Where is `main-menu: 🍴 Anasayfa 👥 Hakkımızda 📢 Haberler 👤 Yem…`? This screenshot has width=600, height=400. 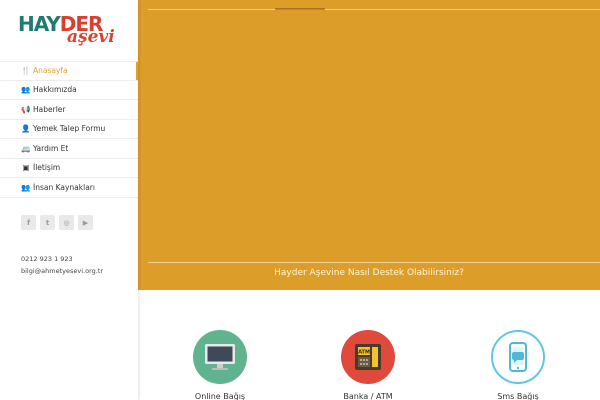
main-menu: 🍴 Anasayfa 👥 Hakkımızda 📢 Haberler 👤 Yem… is located at coordinates (69, 129).